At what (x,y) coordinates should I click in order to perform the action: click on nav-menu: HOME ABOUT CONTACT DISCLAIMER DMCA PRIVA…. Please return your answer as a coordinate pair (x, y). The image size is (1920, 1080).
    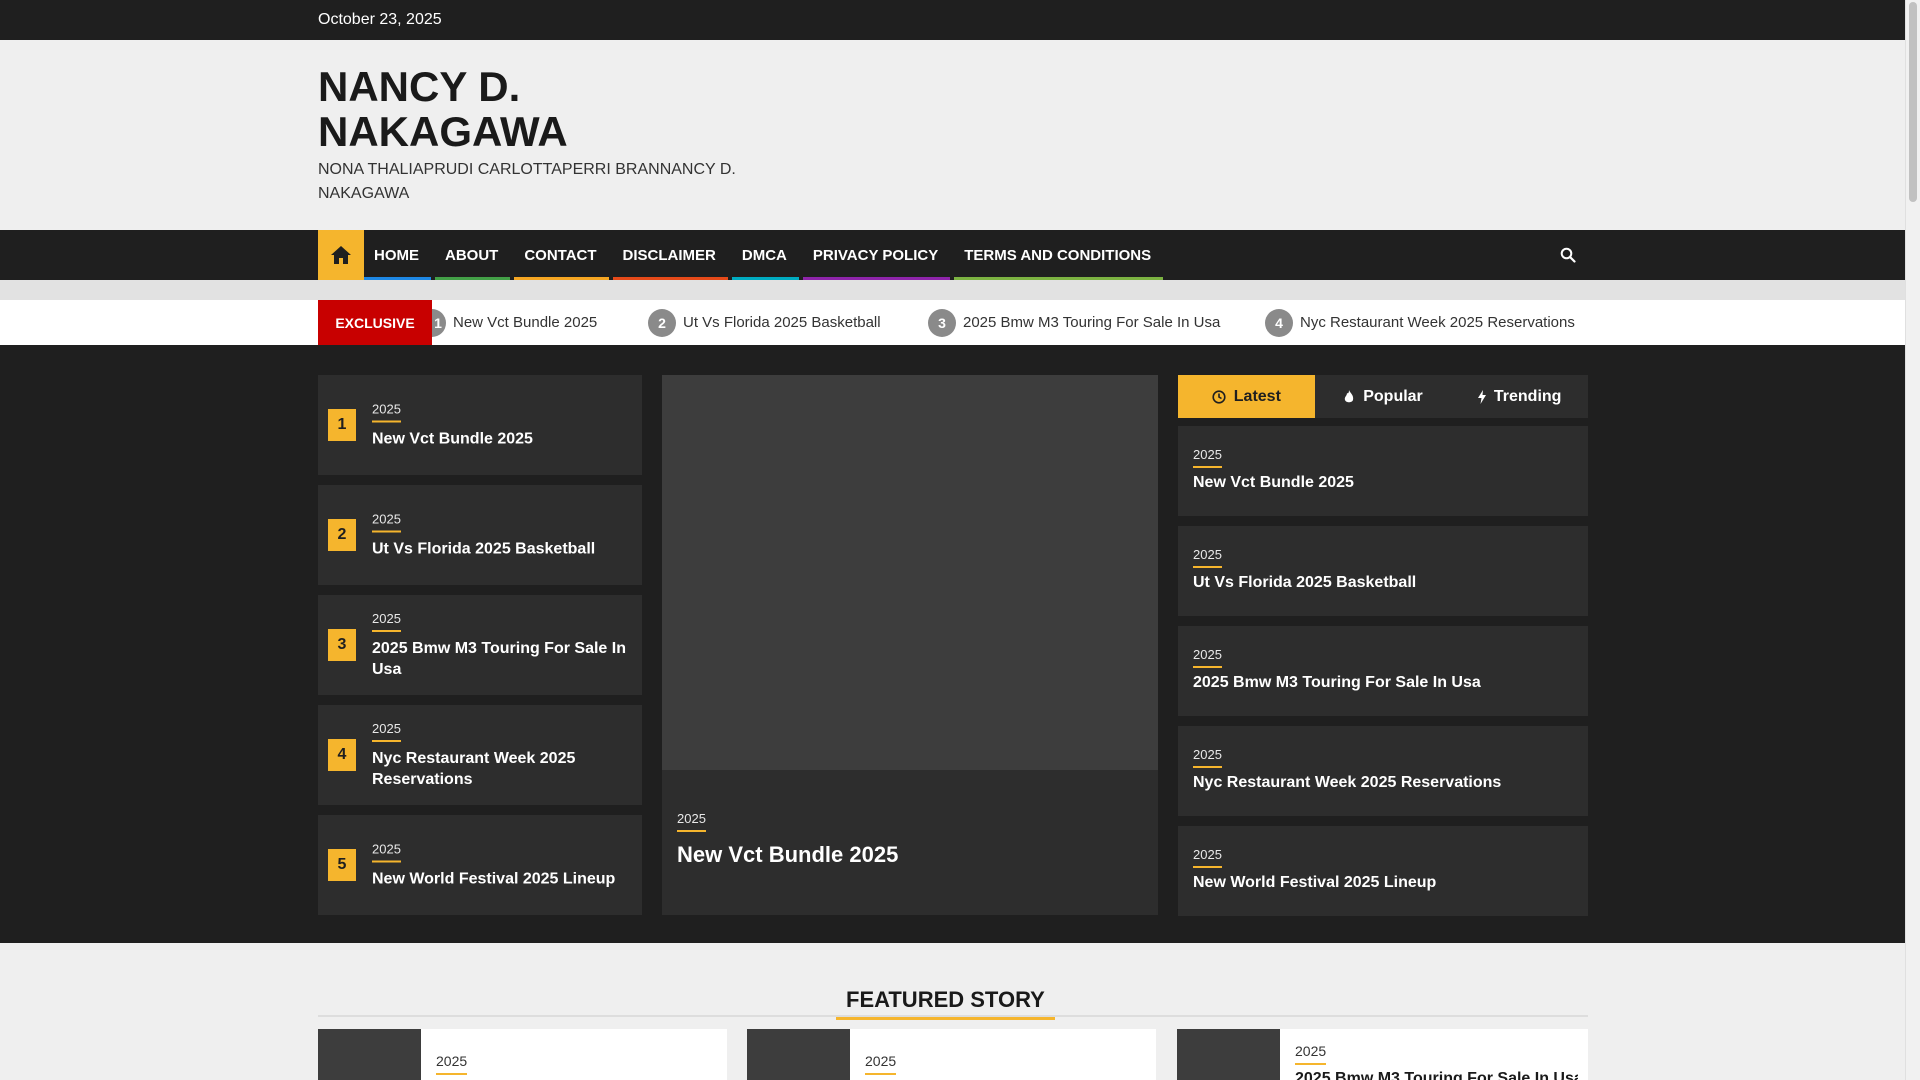
    Looking at the image, I should click on (765, 255).